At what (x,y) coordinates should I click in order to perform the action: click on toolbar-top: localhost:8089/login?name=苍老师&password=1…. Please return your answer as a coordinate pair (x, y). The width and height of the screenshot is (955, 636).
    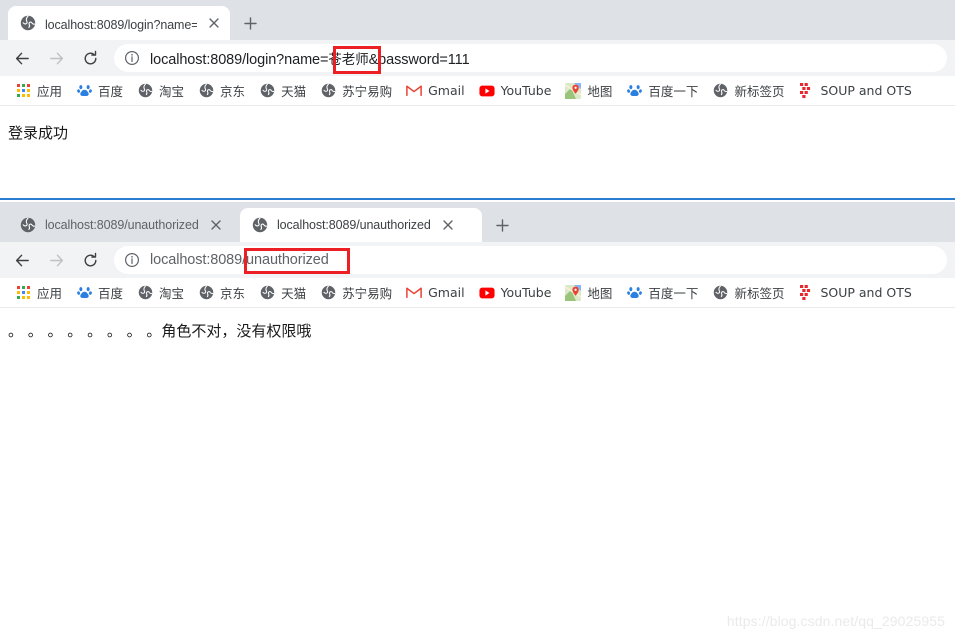
    Looking at the image, I should click on (477, 58).